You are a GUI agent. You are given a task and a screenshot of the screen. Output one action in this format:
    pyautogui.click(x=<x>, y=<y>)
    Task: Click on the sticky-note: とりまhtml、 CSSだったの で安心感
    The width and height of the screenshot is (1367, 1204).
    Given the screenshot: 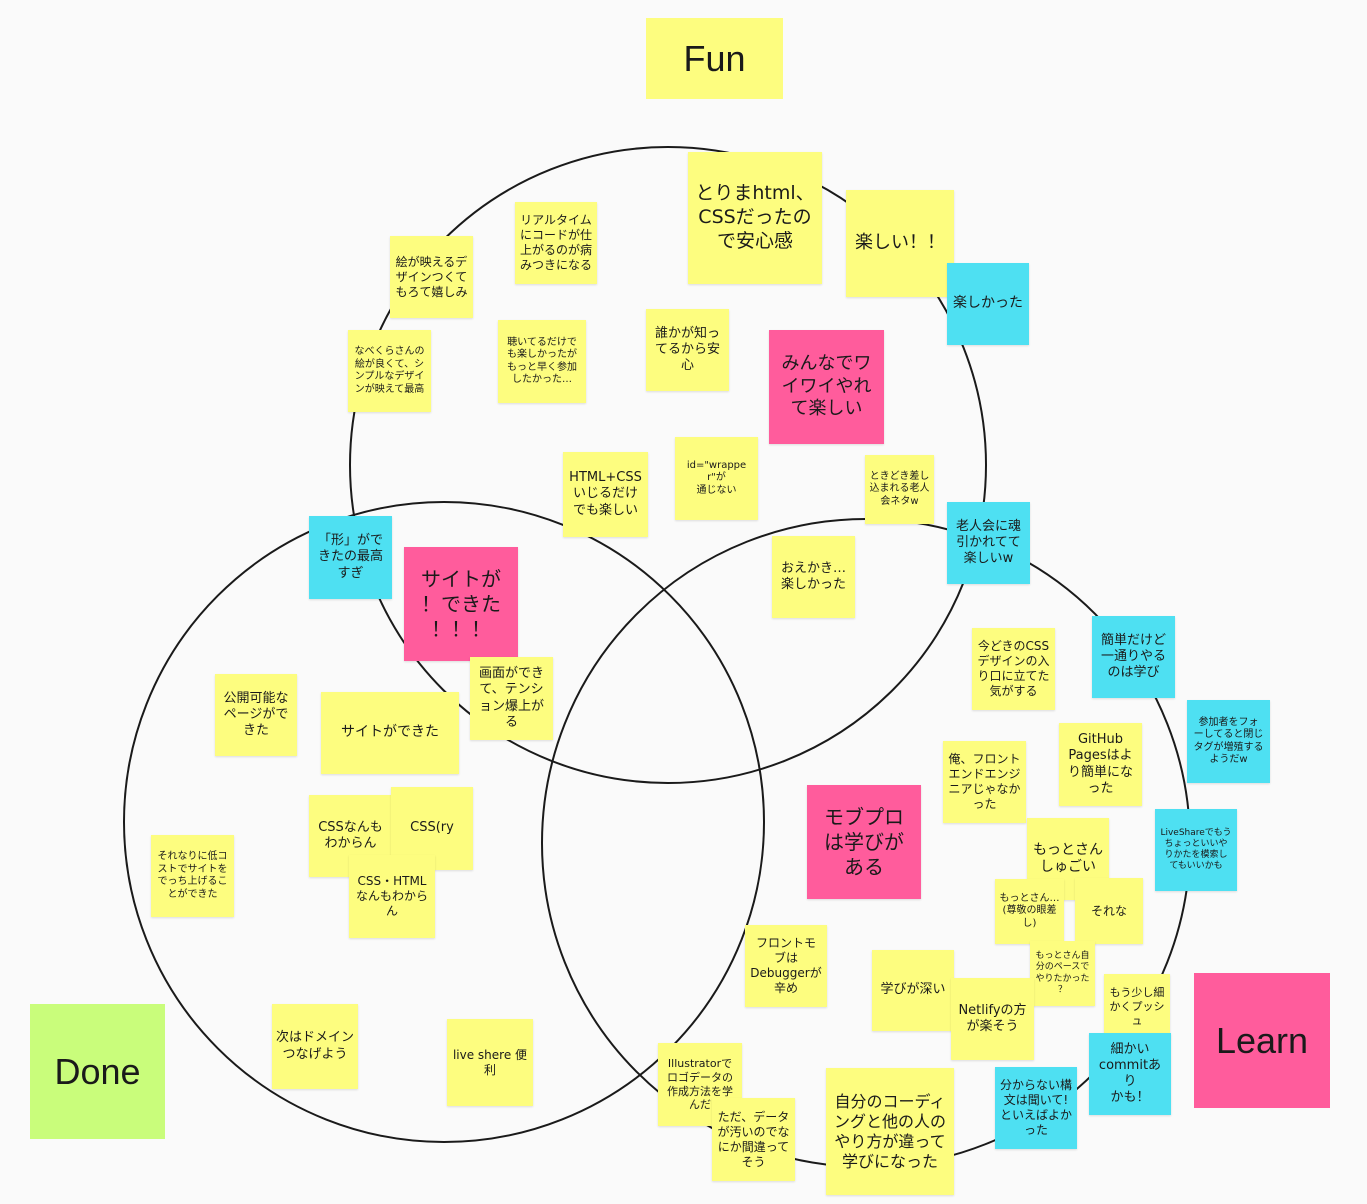 What is the action you would take?
    pyautogui.click(x=755, y=218)
    